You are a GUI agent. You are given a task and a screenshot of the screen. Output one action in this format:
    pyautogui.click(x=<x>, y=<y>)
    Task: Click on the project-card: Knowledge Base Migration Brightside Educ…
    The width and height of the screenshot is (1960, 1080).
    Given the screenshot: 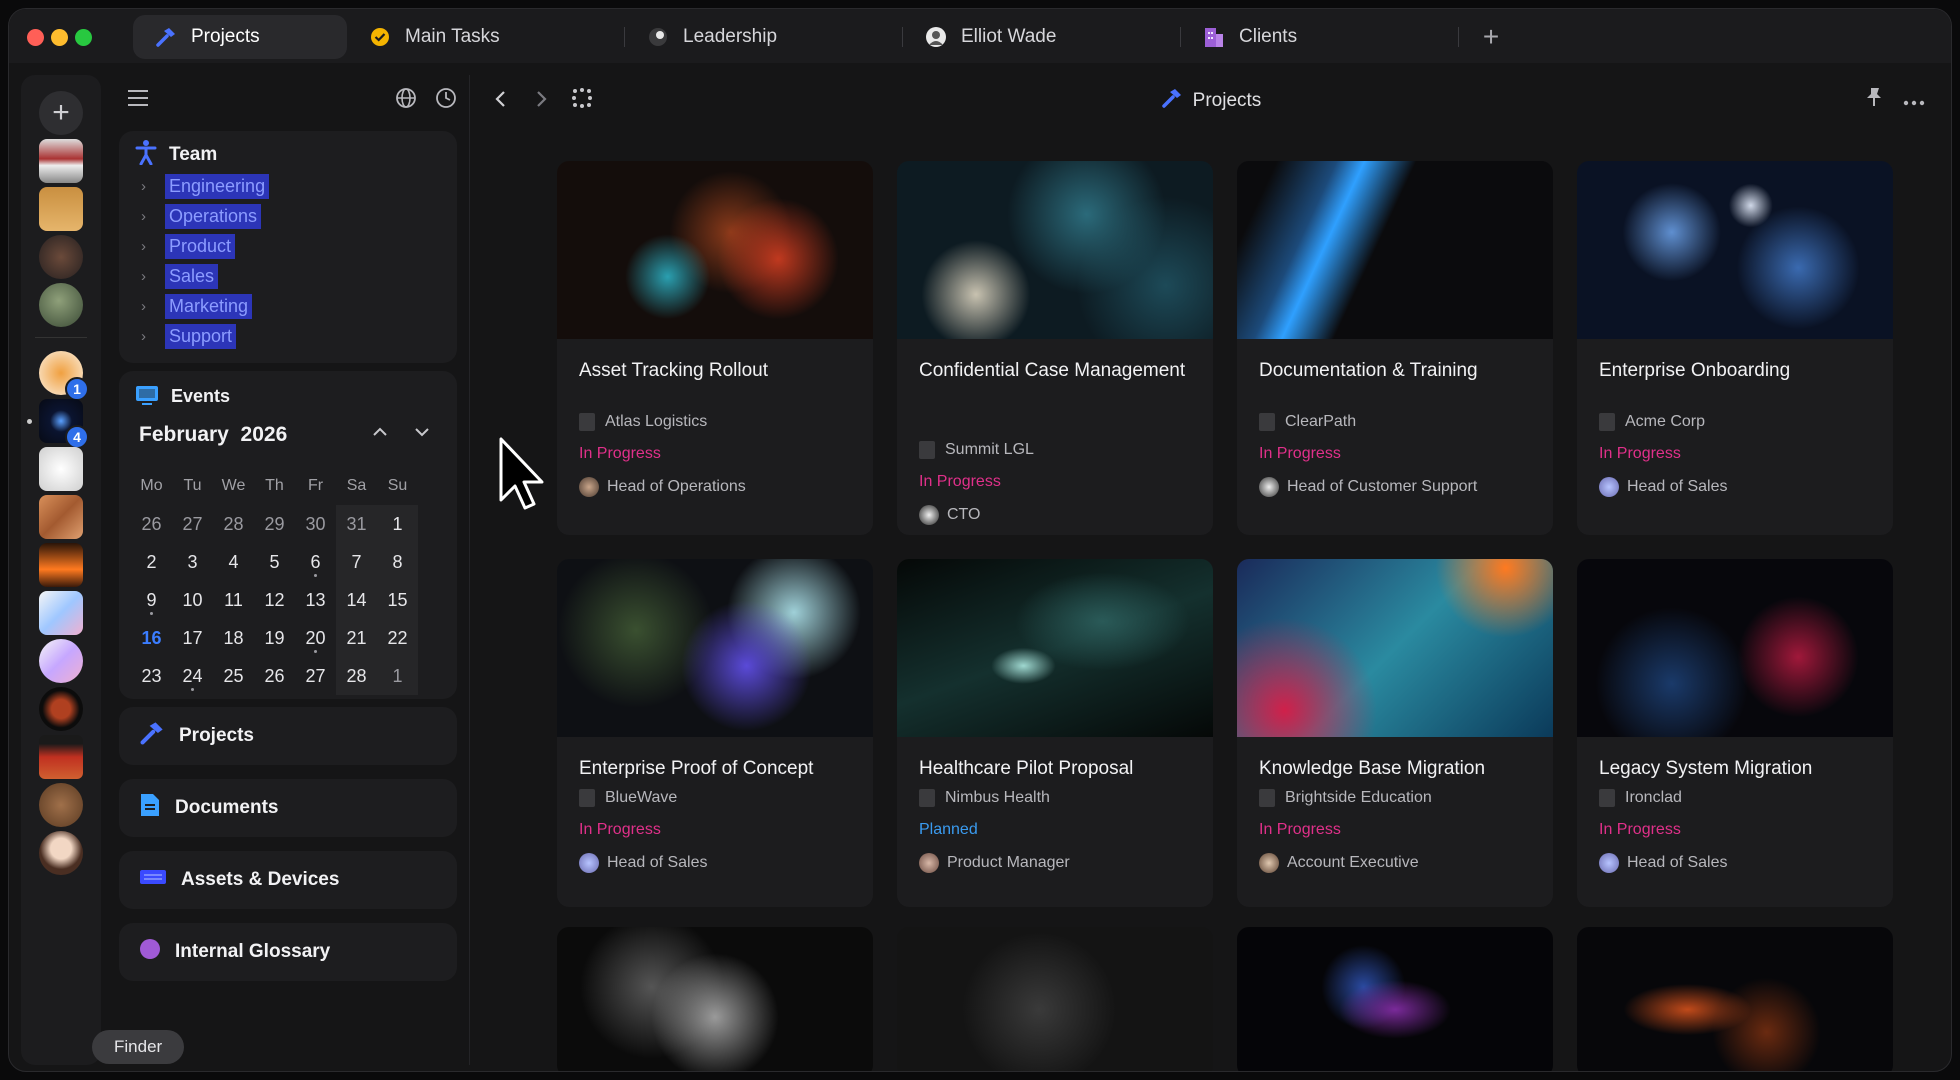 What is the action you would take?
    pyautogui.click(x=1395, y=733)
    